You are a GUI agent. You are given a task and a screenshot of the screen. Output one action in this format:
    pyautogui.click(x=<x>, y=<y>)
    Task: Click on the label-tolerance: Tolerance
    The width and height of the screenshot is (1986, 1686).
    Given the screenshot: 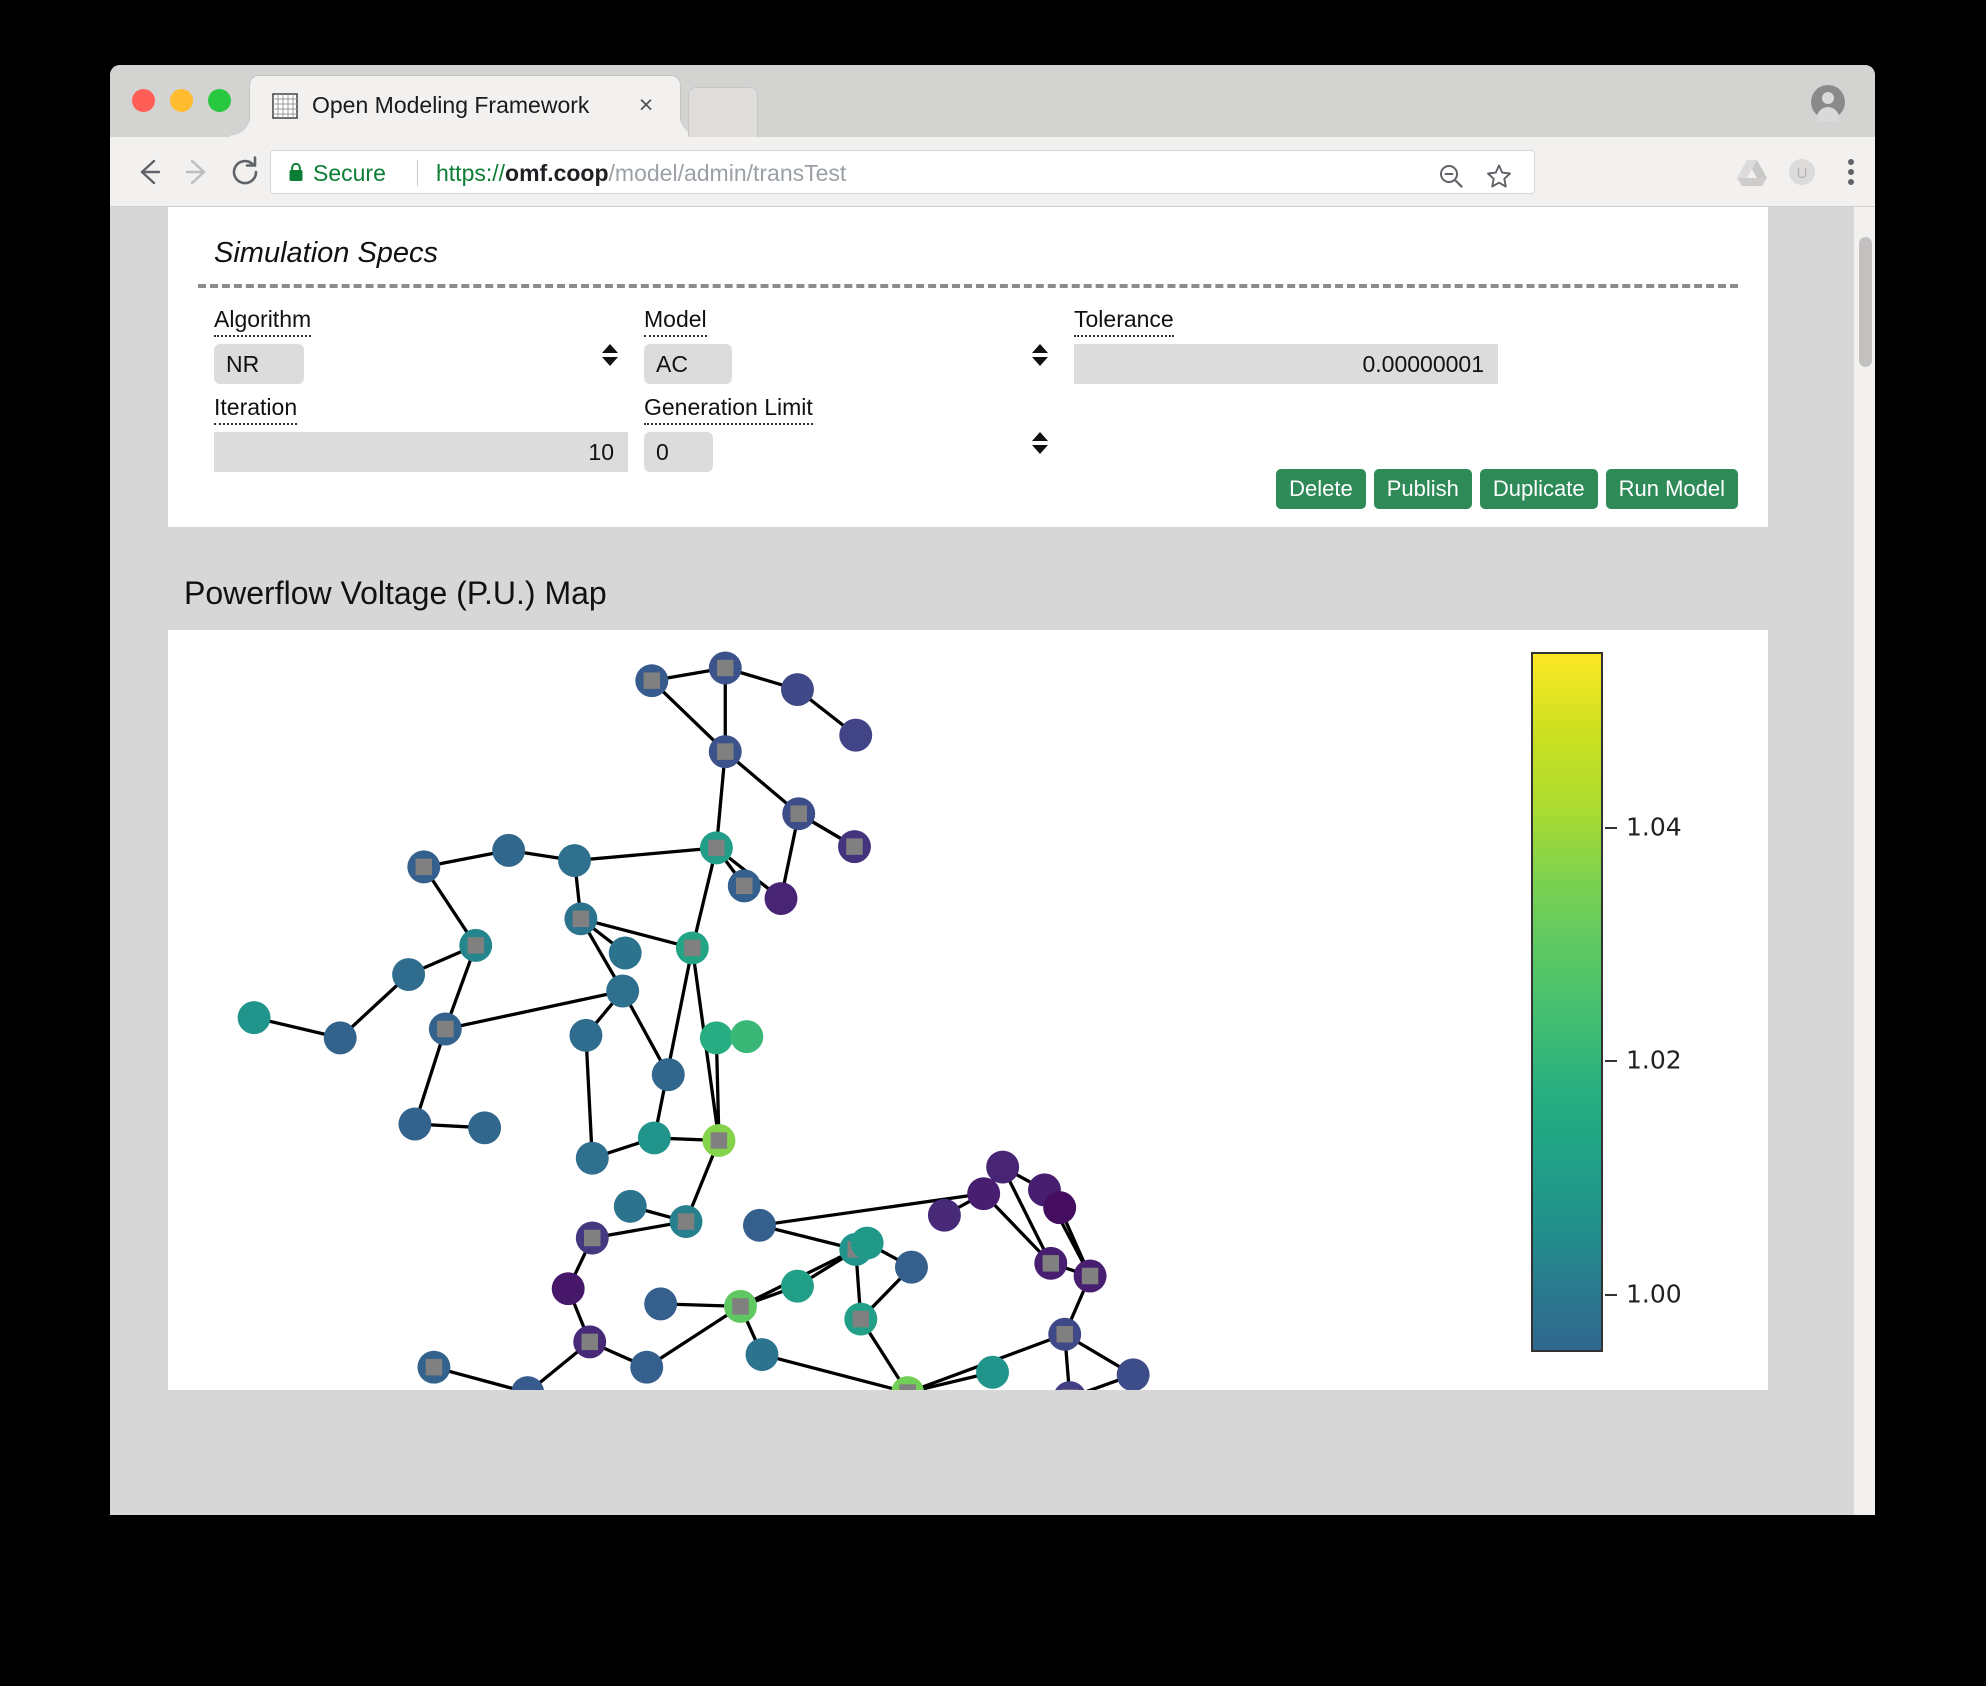 What is the action you would take?
    pyautogui.click(x=1124, y=321)
    